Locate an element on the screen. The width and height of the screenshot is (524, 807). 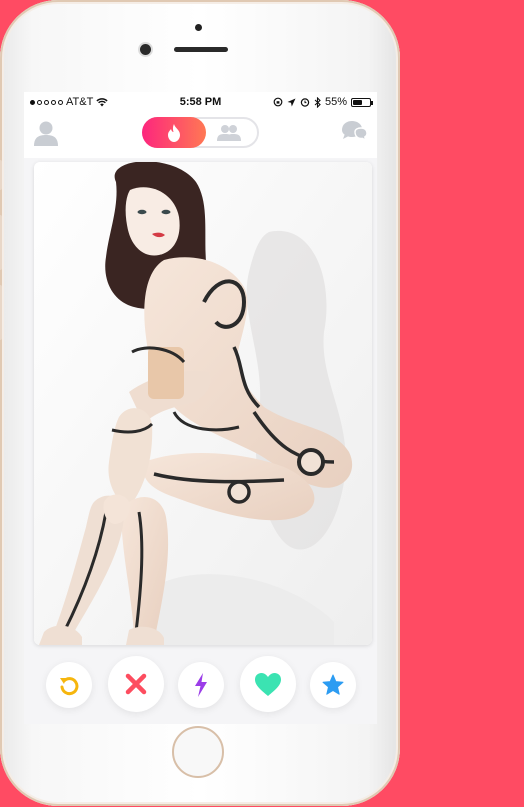
action-buttons is located at coordinates (200, 688).